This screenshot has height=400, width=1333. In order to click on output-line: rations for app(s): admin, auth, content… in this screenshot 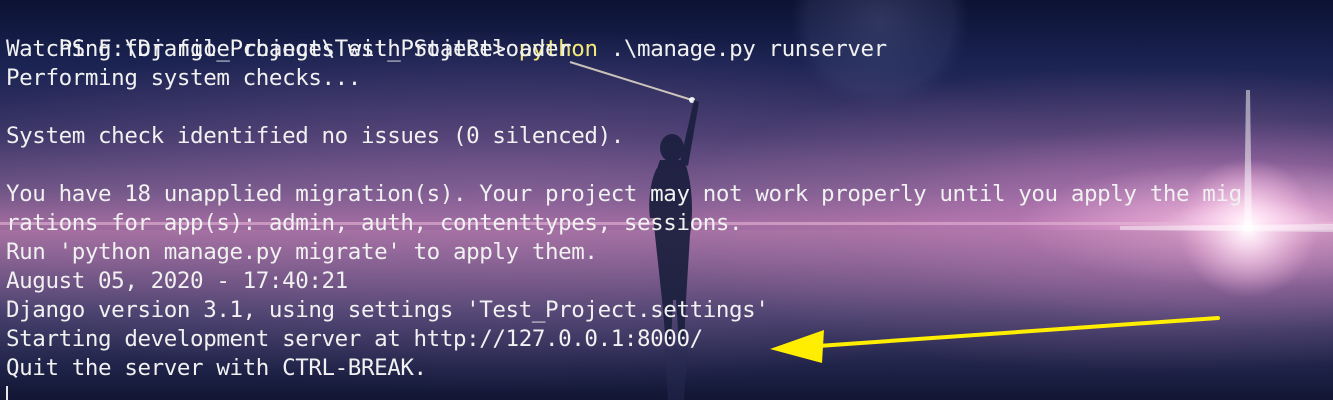, I will do `click(374, 223)`.